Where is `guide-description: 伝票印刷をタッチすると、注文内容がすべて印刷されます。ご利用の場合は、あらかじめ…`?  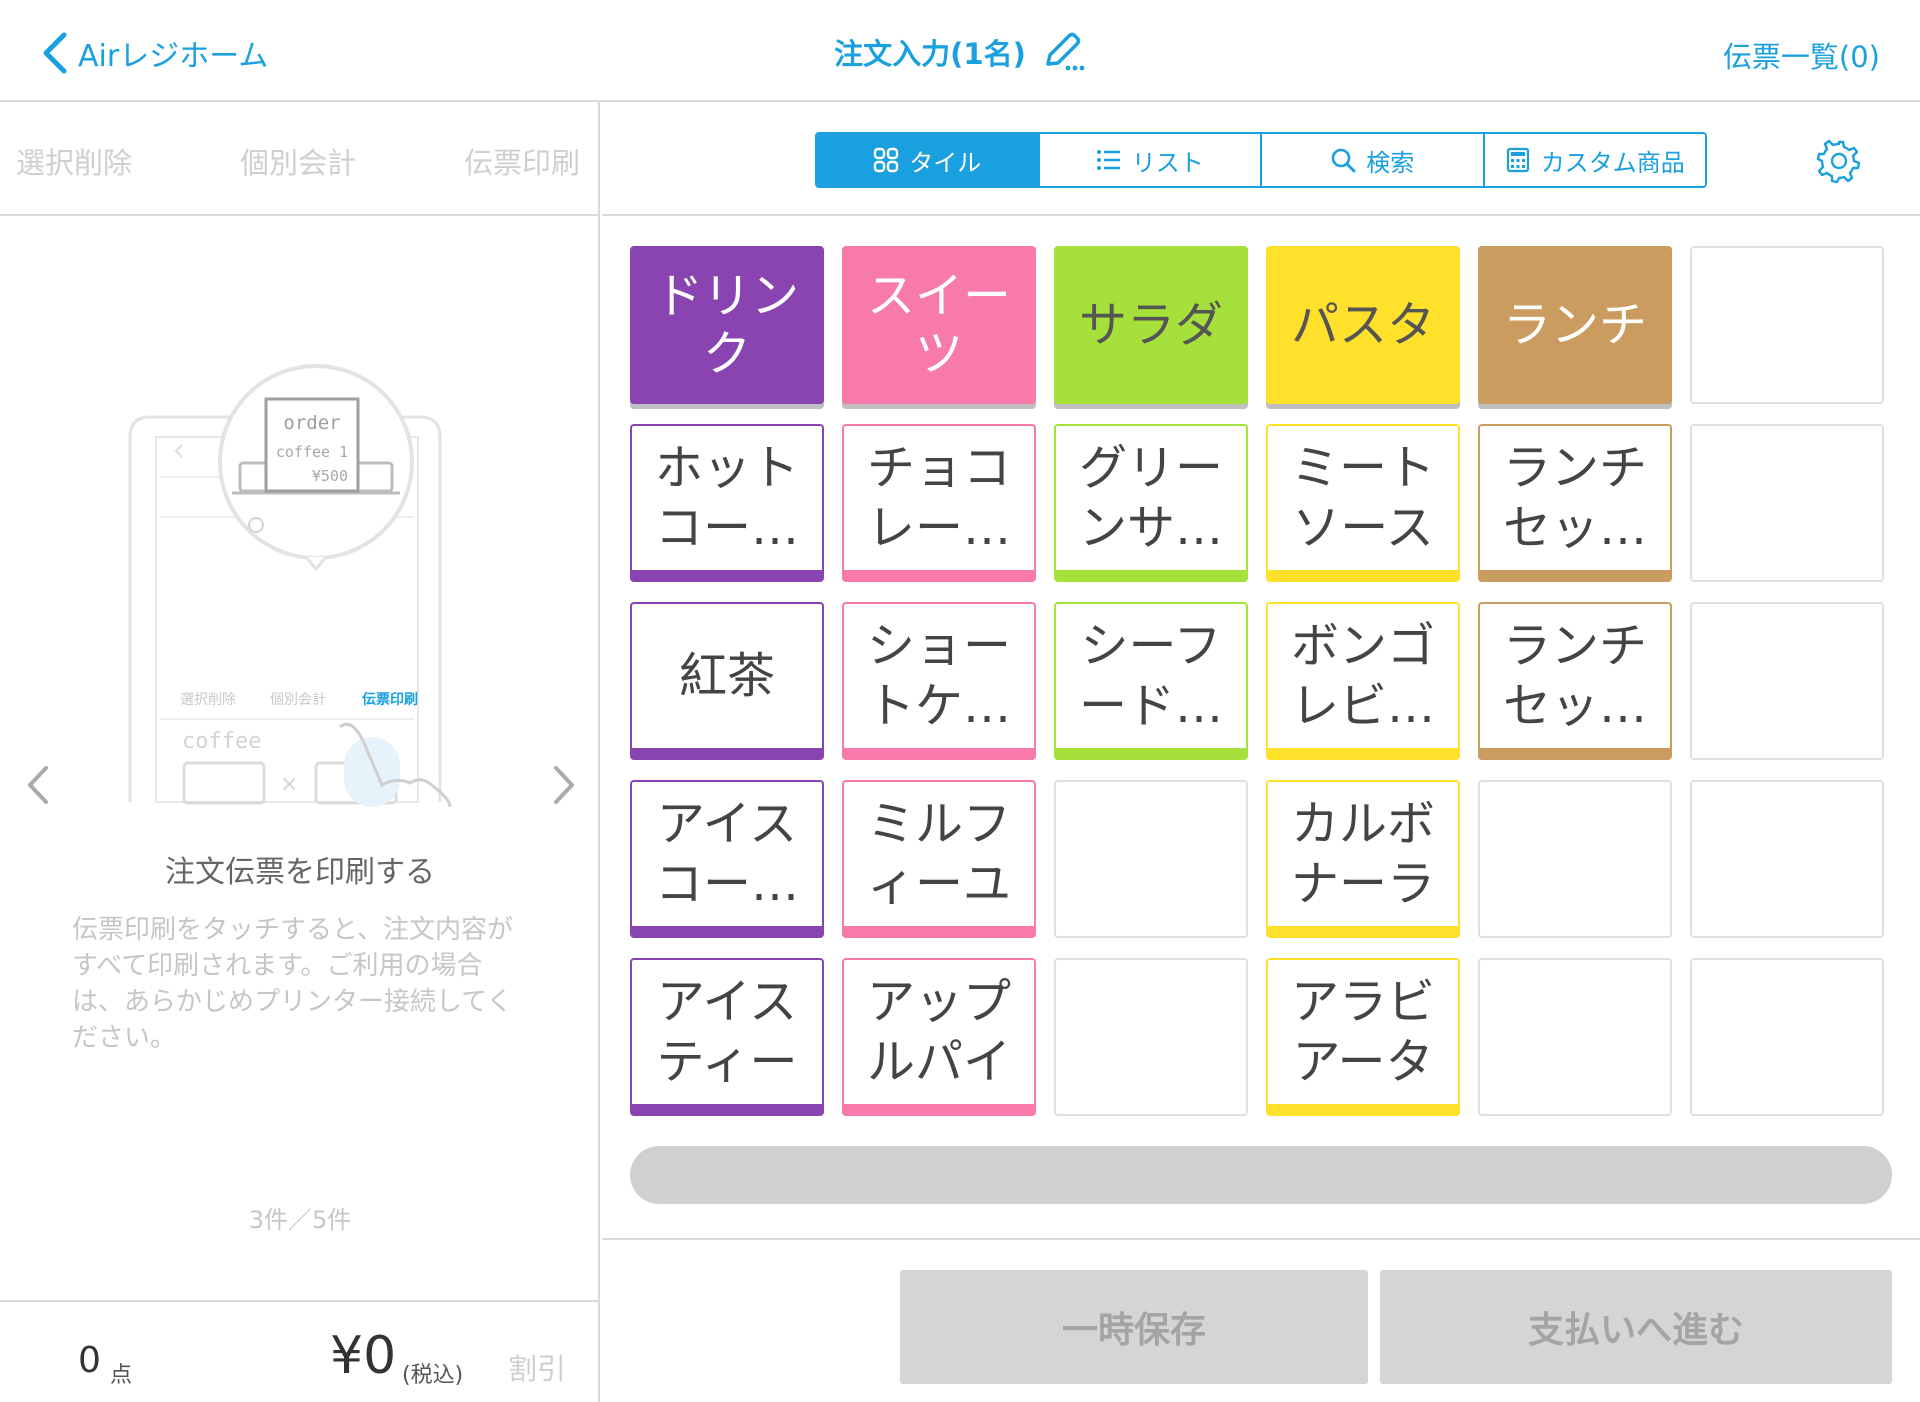
guide-description: 伝票印刷をタッチすると、注文内容がすべて印刷されます。ご利用の場合は、あらかじめ… is located at coordinates (292, 984).